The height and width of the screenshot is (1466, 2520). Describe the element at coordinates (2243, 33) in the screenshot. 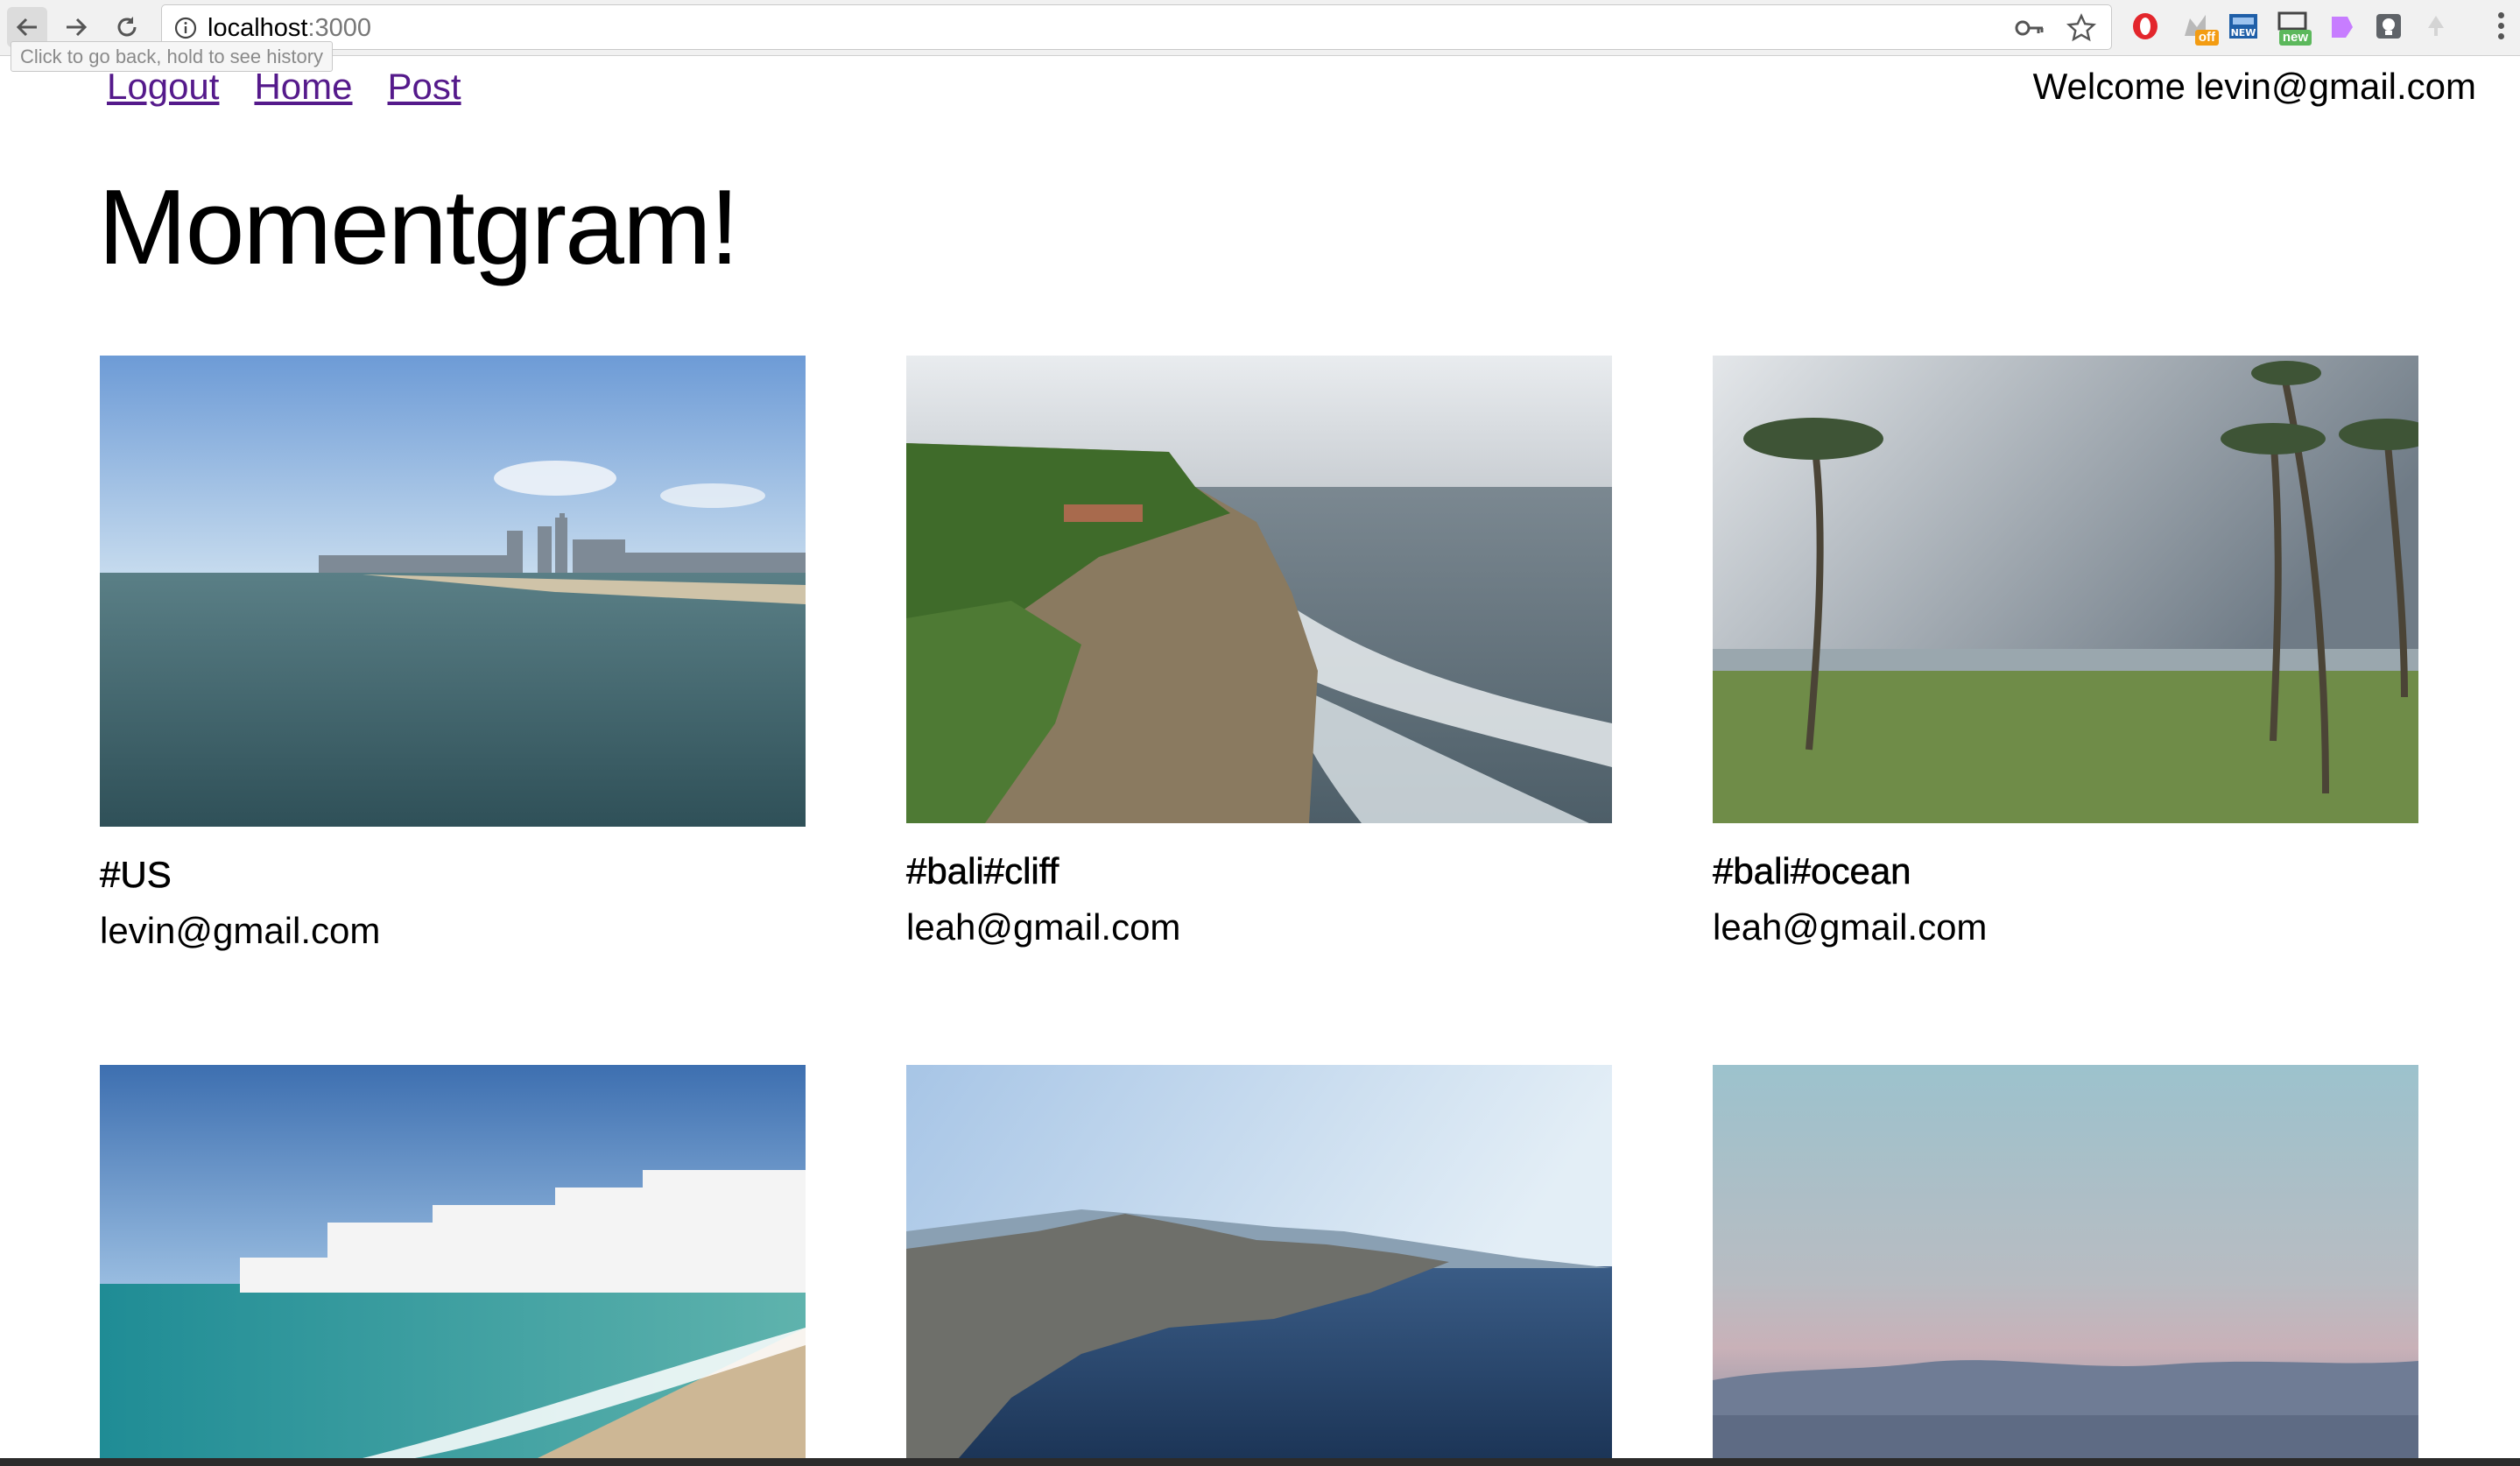

I see `svg-text: NEW` at that location.